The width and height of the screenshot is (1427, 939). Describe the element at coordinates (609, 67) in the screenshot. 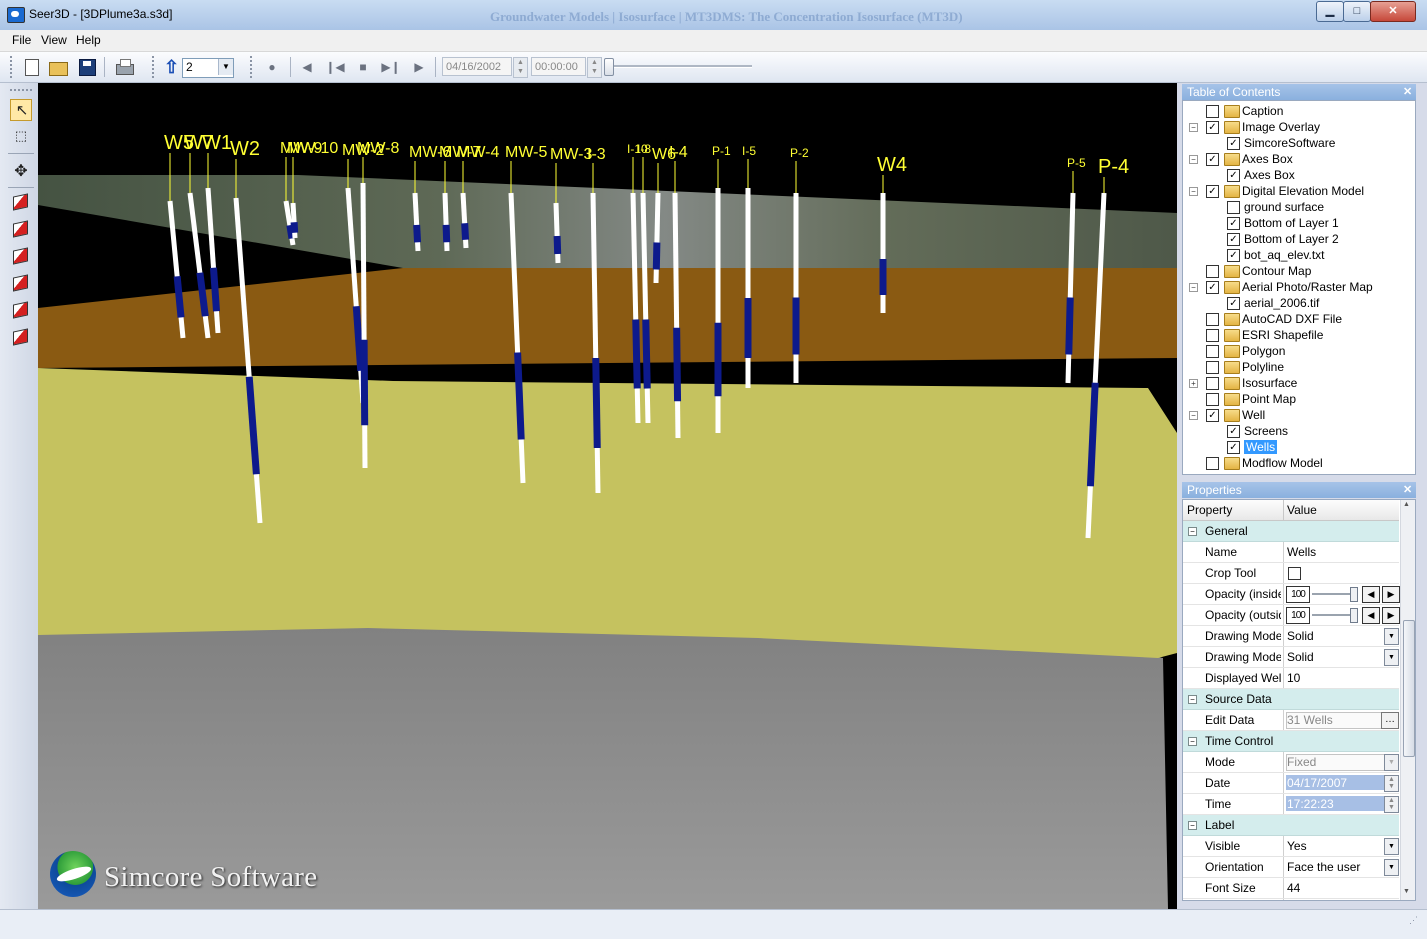

I see `time-slider-thumb` at that location.